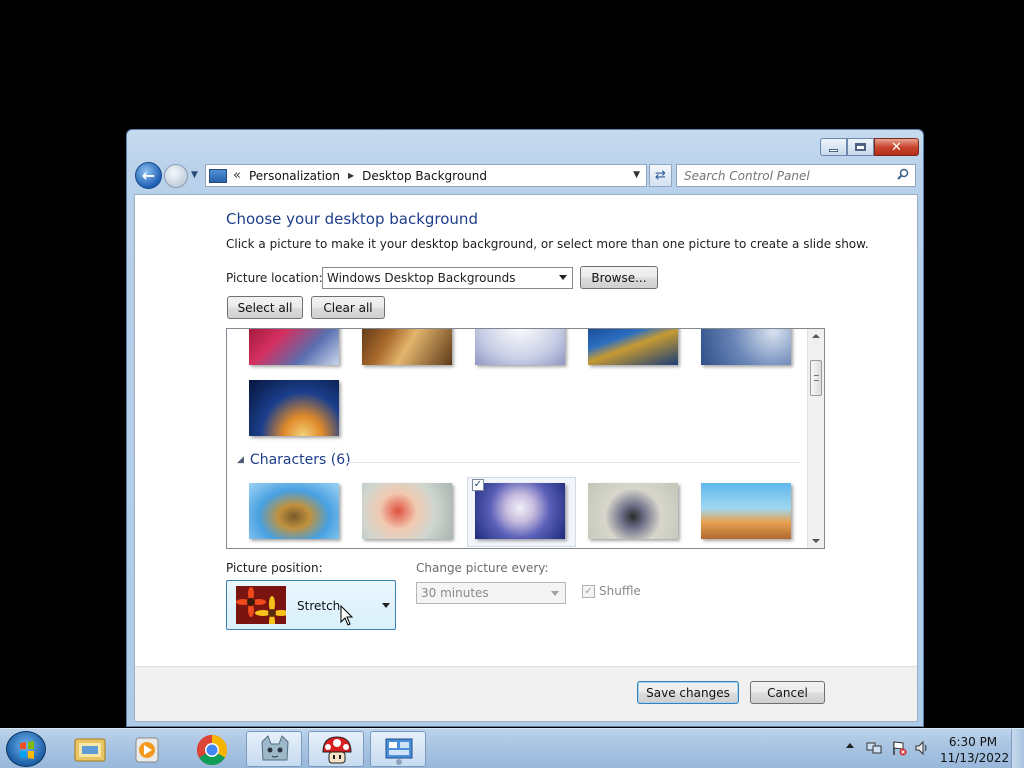  Describe the element at coordinates (455, 593) in the screenshot. I see `interval-value: 30 minutes` at that location.